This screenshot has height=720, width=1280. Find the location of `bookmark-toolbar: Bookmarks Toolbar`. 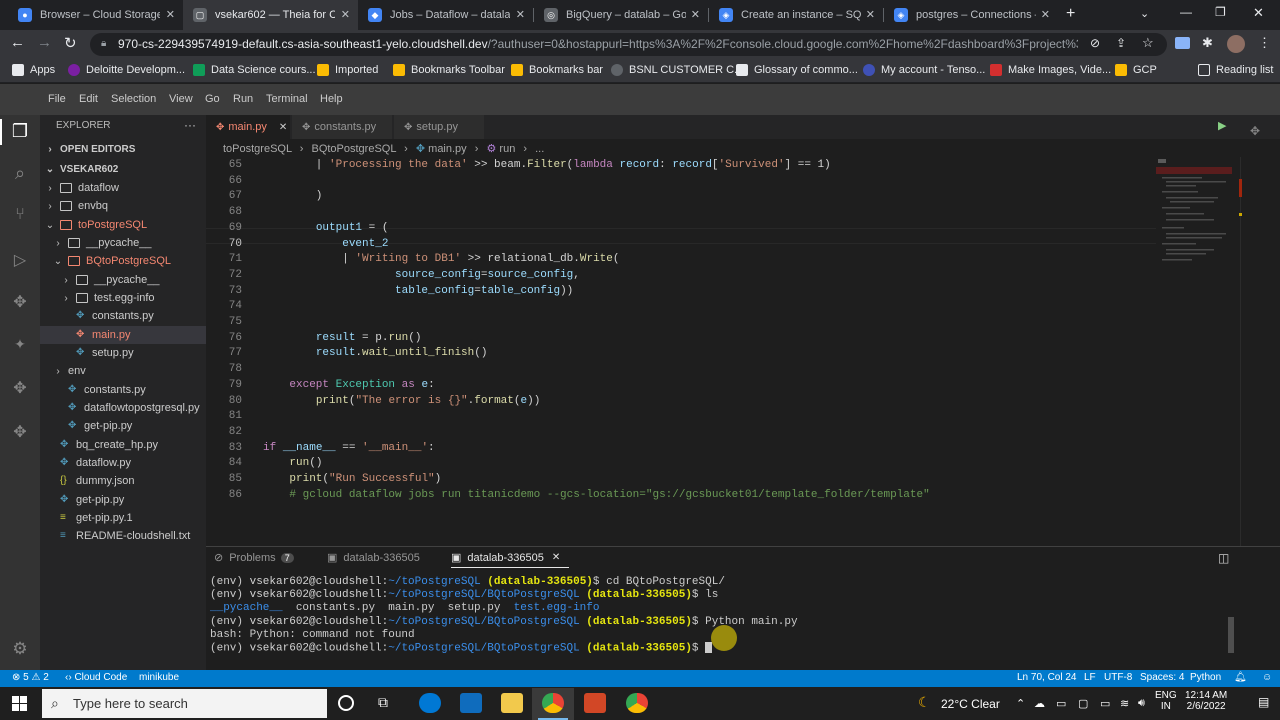

bookmark-toolbar: Bookmarks Toolbar is located at coordinates (449, 70).